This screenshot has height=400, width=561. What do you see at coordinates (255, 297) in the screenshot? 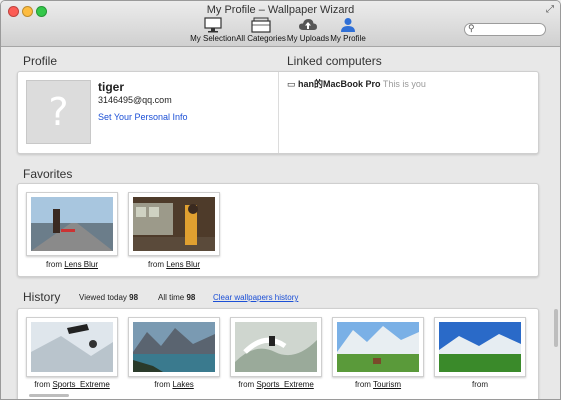
I see `clear-history-link: Clear wallpapers history` at bounding box center [255, 297].